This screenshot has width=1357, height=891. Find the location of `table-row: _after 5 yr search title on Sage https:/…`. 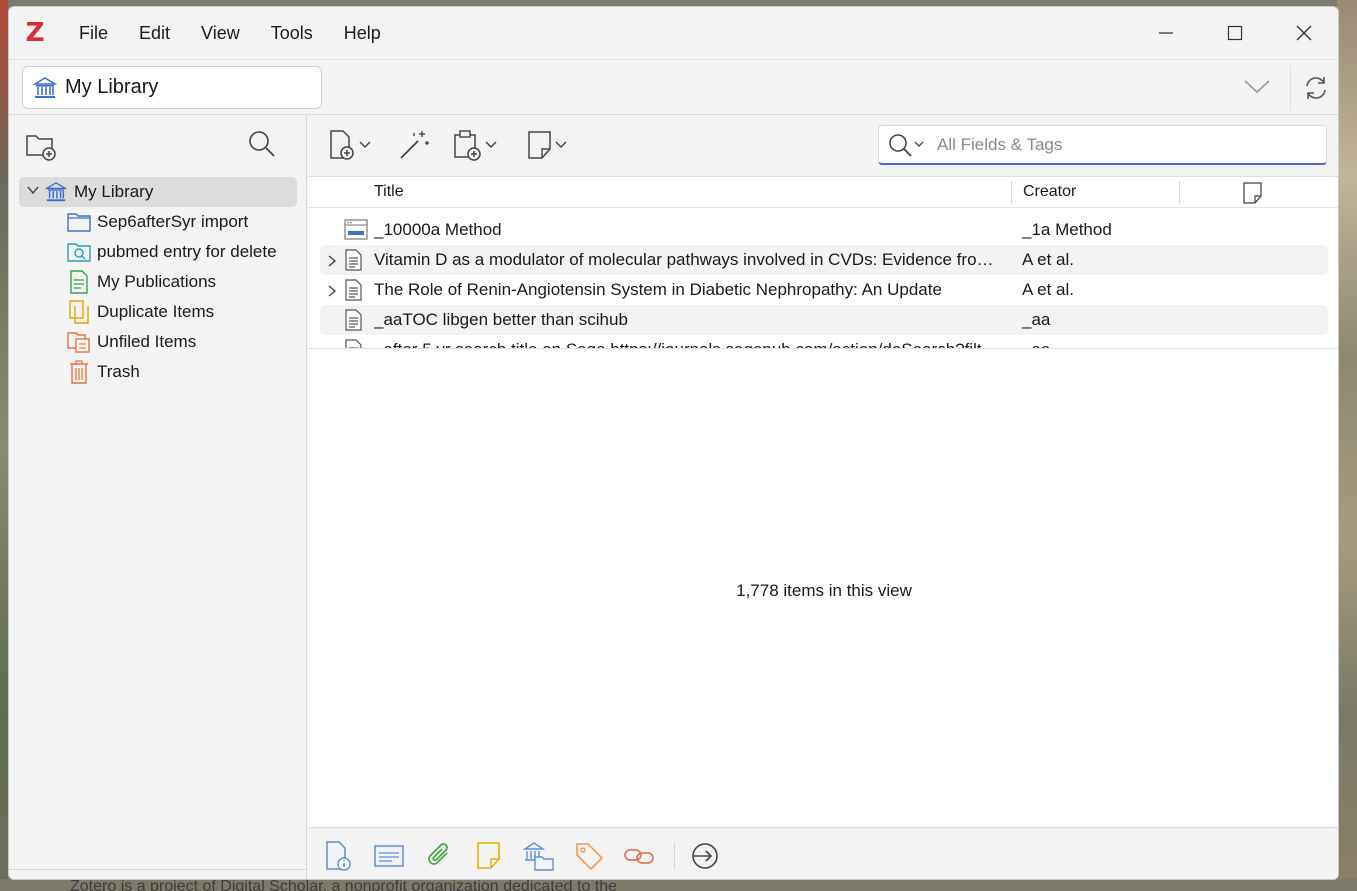

table-row: _after 5 yr search title on Sage https:/… is located at coordinates (824, 341).